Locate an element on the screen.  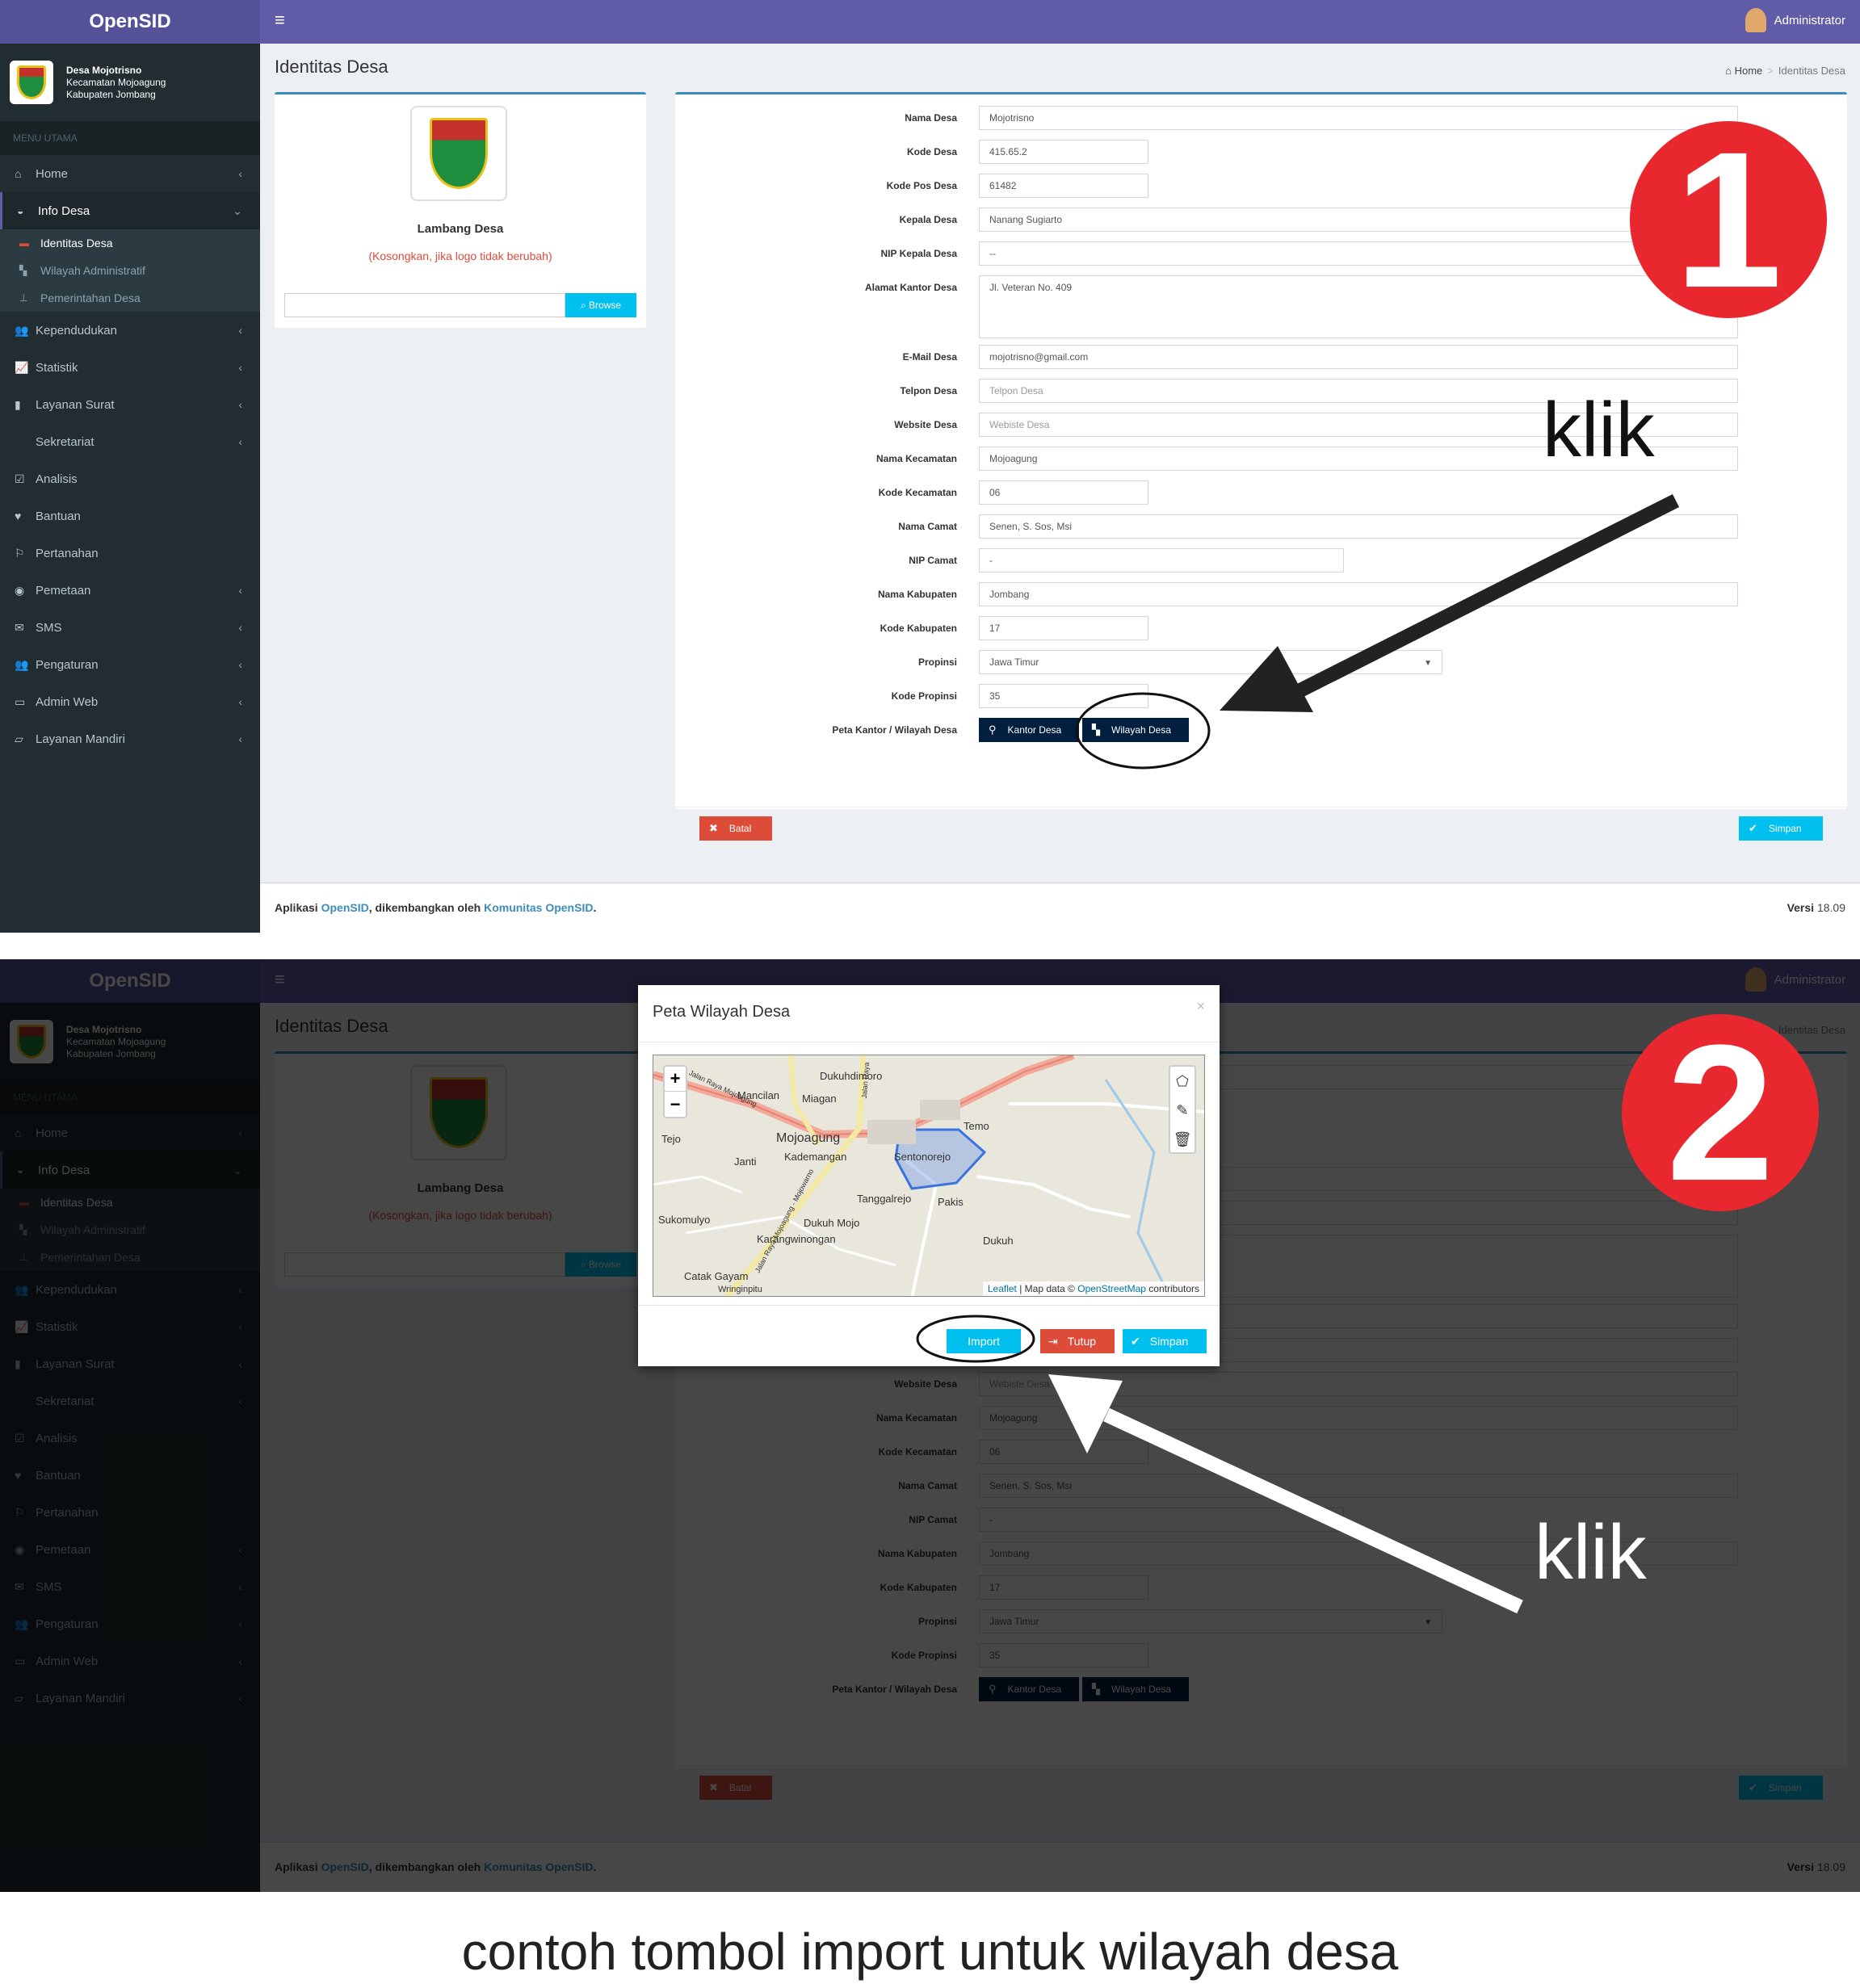
map-draw-toolbar: ⬠ ✎ 🗑 is located at coordinates (1183, 1109).